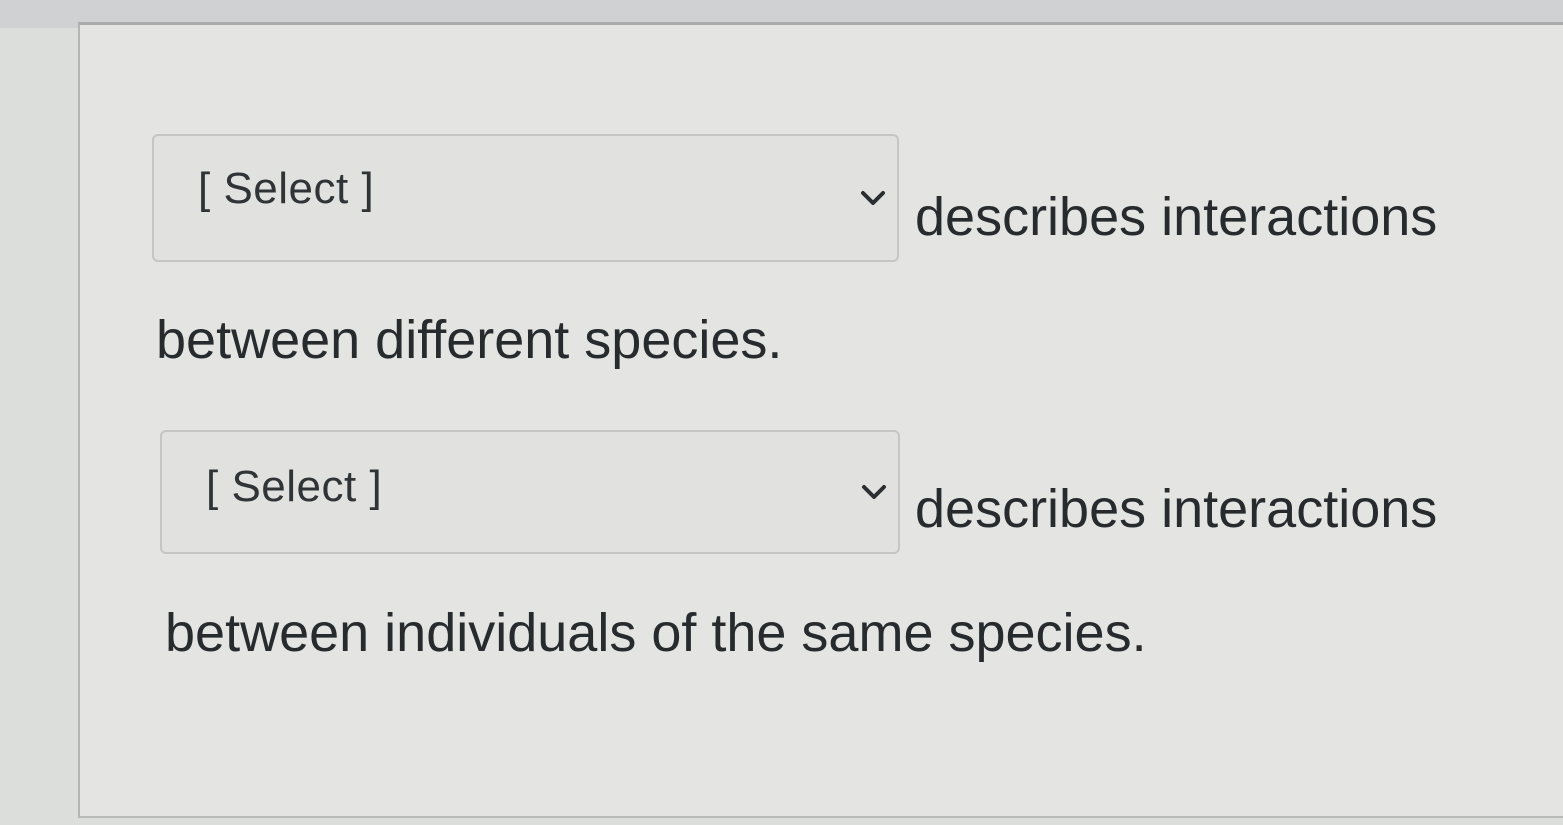 The height and width of the screenshot is (825, 1563). Describe the element at coordinates (656, 633) in the screenshot. I see `statement-2-continuation: between individuals of the same species.` at that location.